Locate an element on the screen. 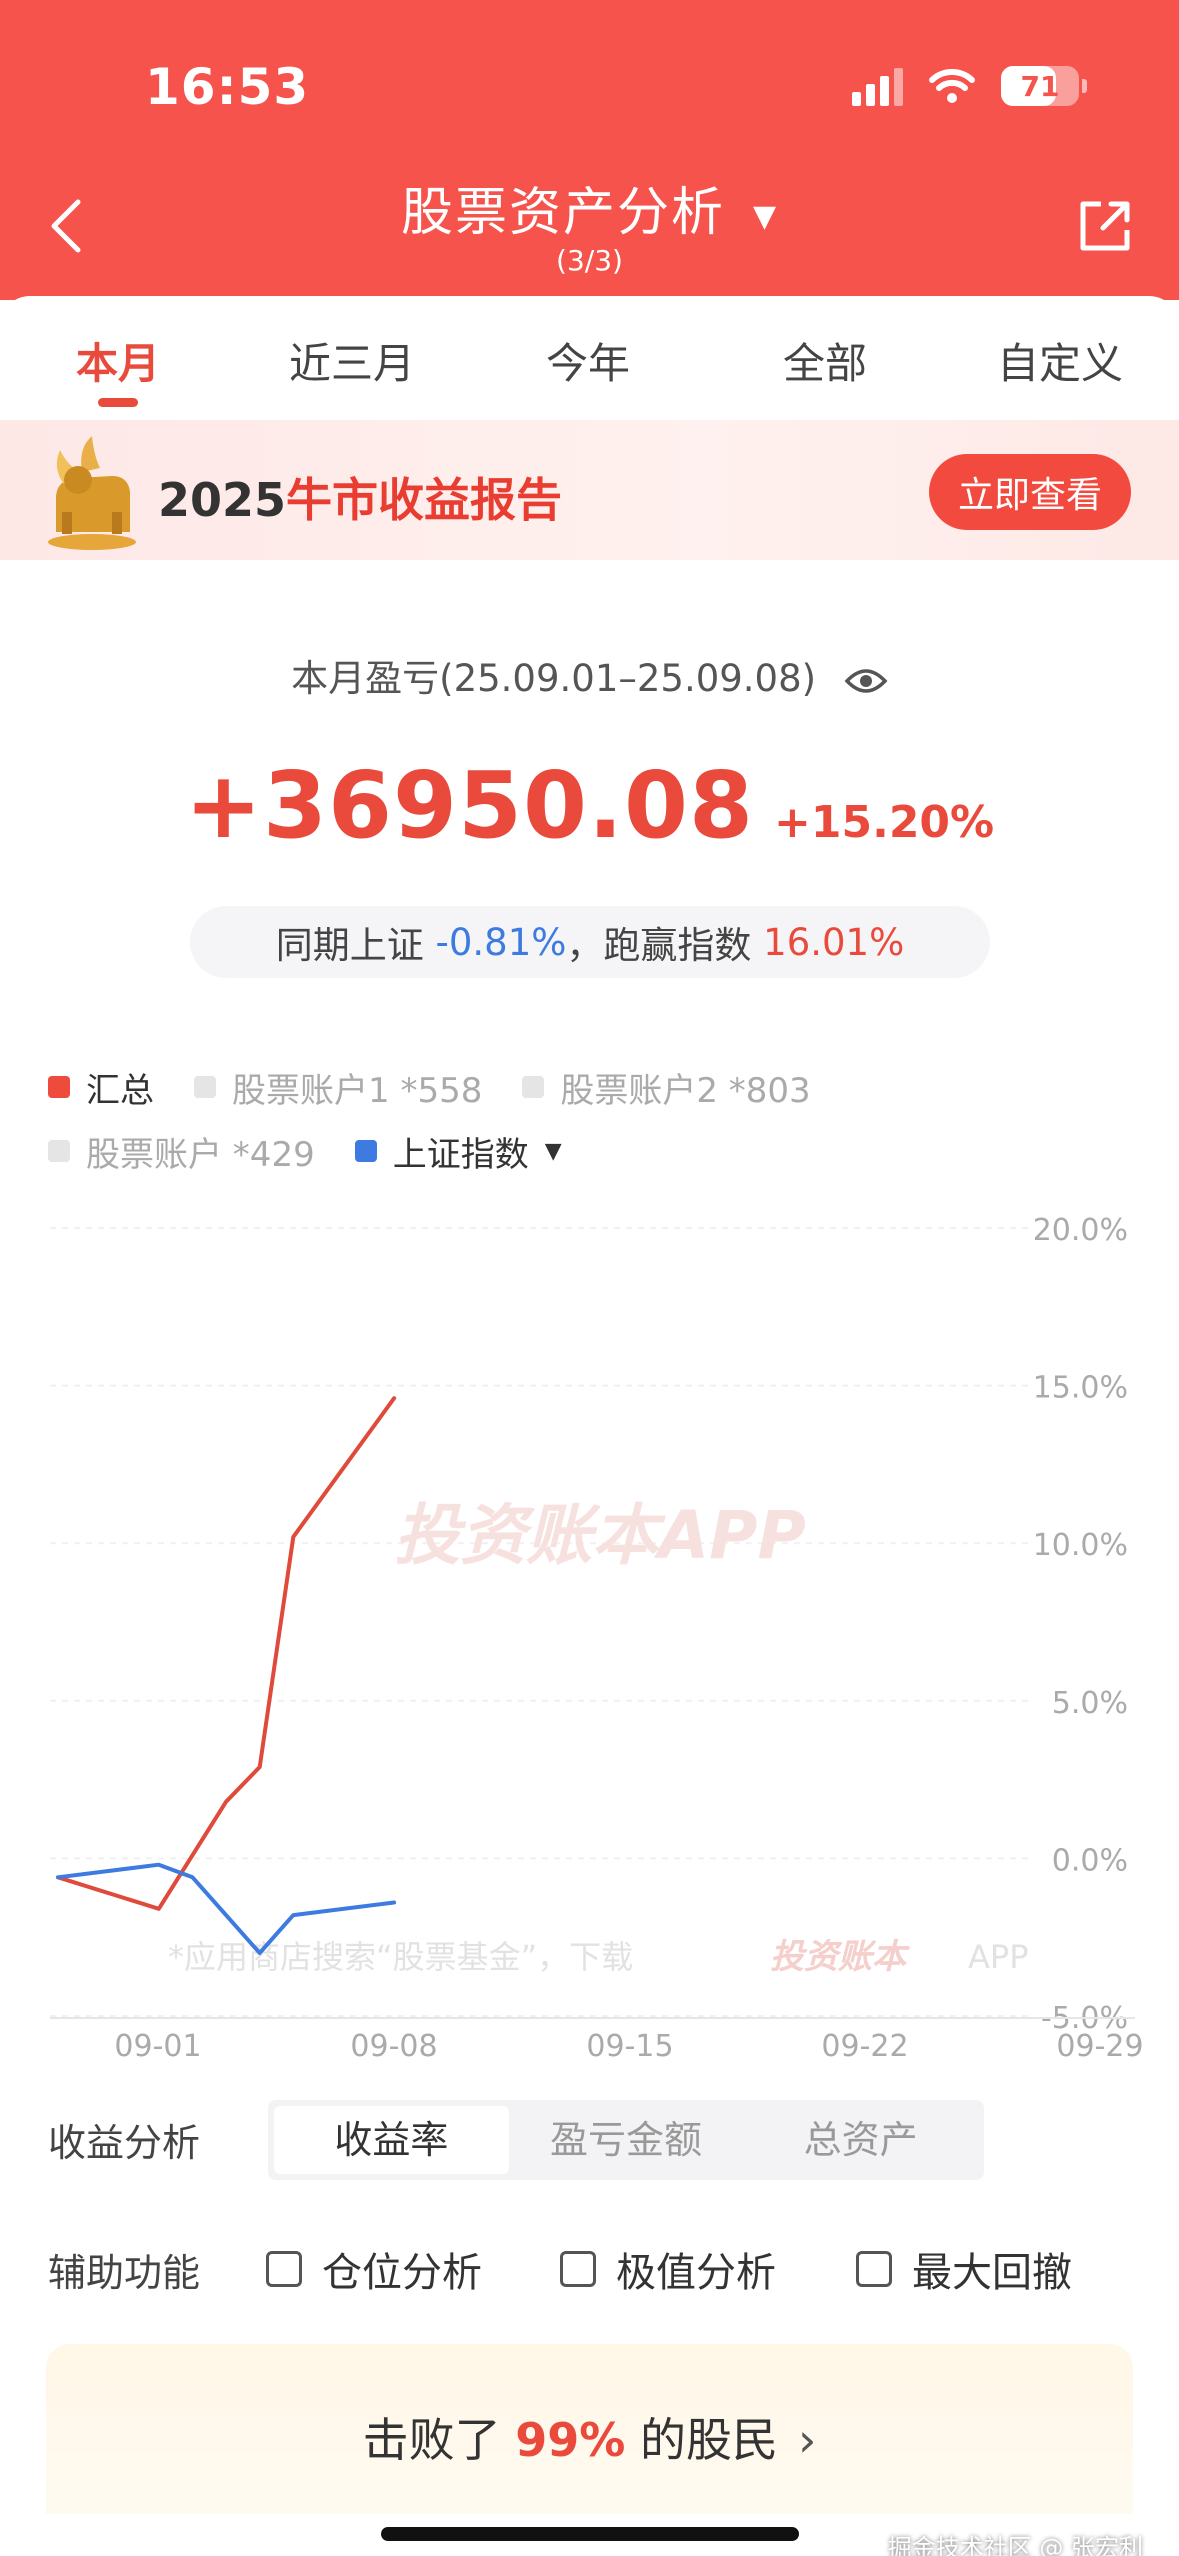 This screenshot has width=1179, height=2556. period-pnl-label: 本月盈亏(25.09.01–25.09.08) is located at coordinates (589, 675).